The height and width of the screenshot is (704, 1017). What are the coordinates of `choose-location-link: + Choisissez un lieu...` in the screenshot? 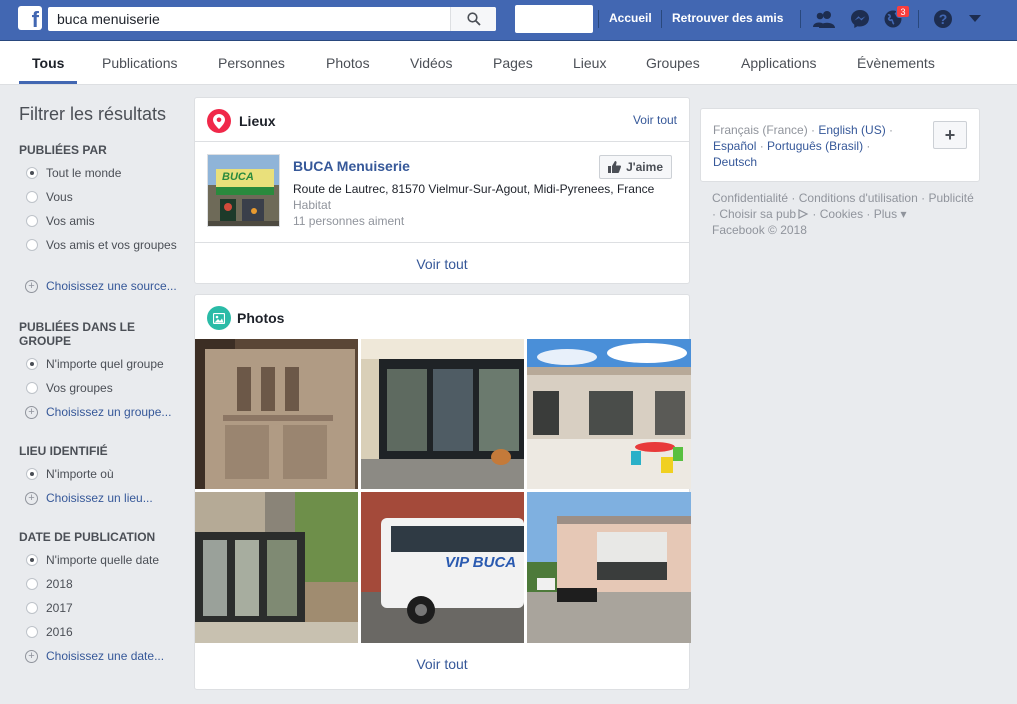 It's located at (101, 510).